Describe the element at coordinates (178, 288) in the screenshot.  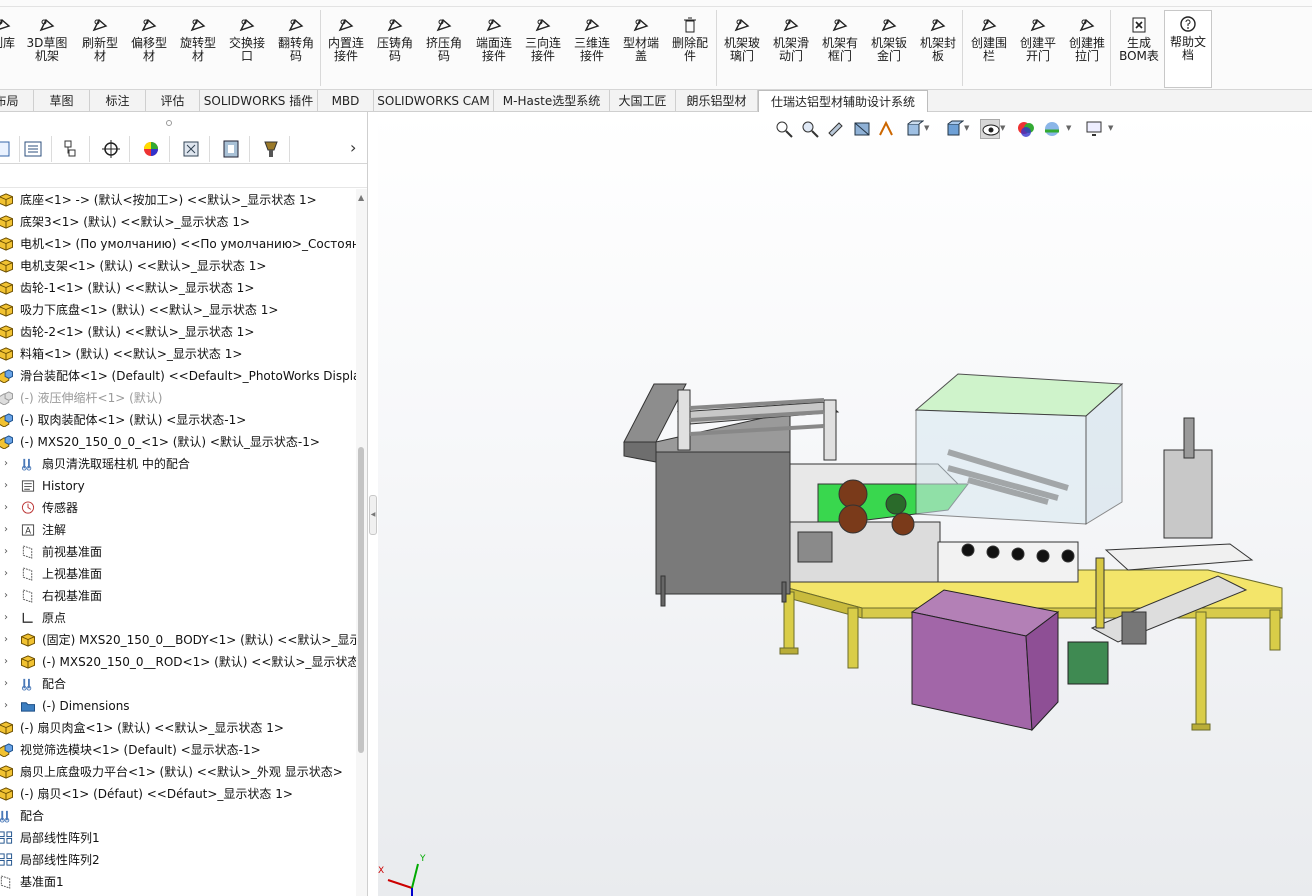
I see `tree-row: 齿轮-1<1> (默认) <<默认>_显示状态 1>` at that location.